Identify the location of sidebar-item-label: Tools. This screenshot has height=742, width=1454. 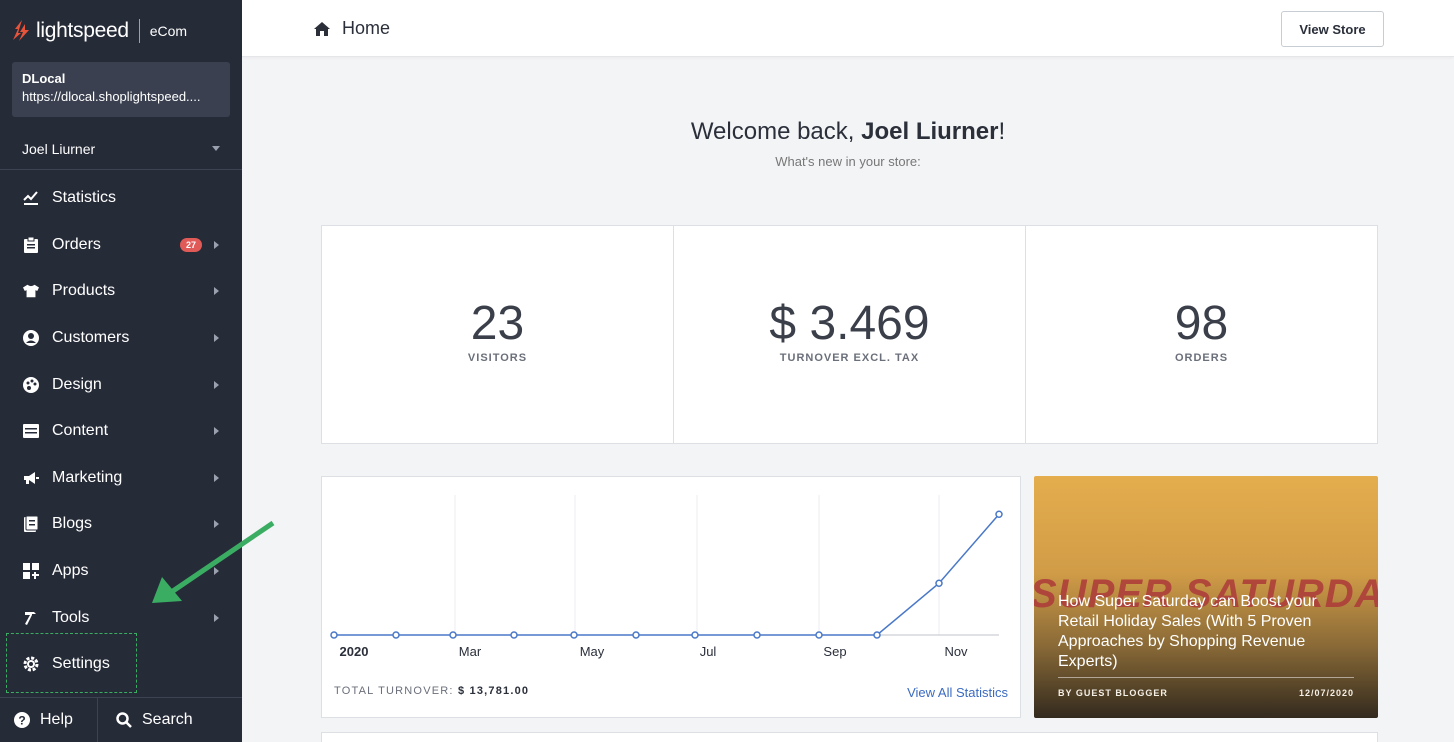
(71, 617).